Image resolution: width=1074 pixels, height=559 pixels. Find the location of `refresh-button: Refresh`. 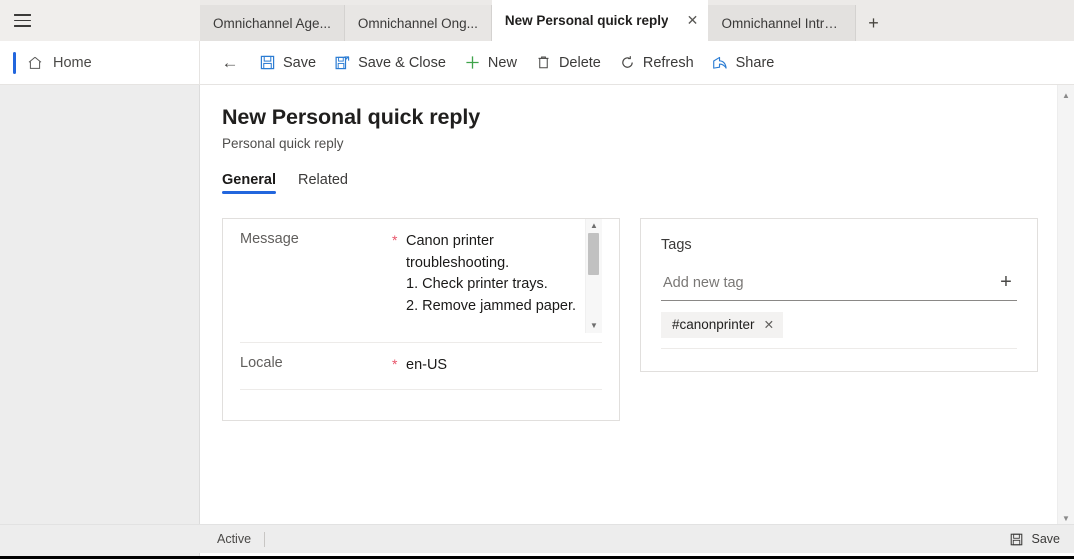

refresh-button: Refresh is located at coordinates (656, 63).